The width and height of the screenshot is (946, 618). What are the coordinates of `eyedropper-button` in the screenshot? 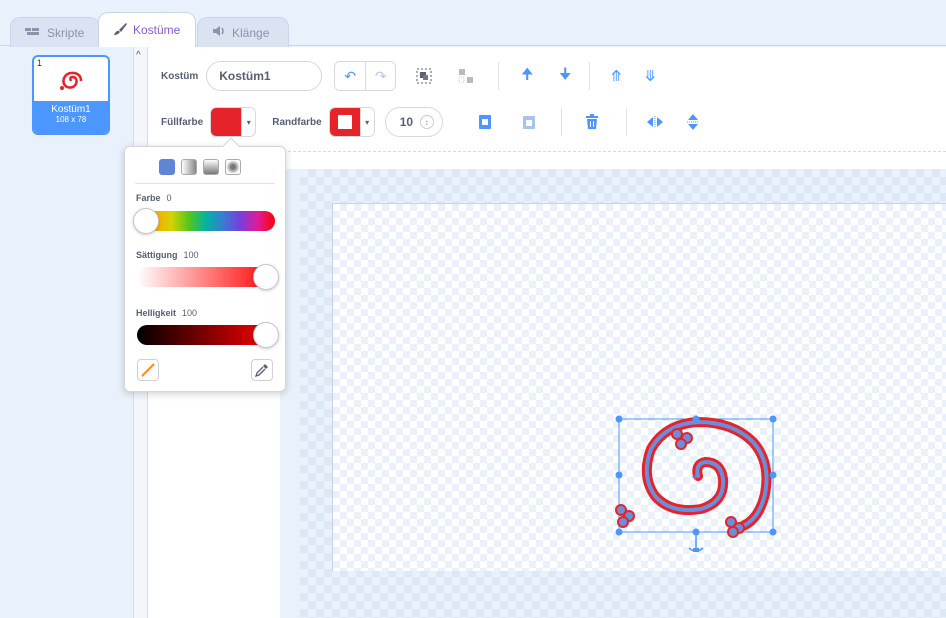 It's located at (262, 370).